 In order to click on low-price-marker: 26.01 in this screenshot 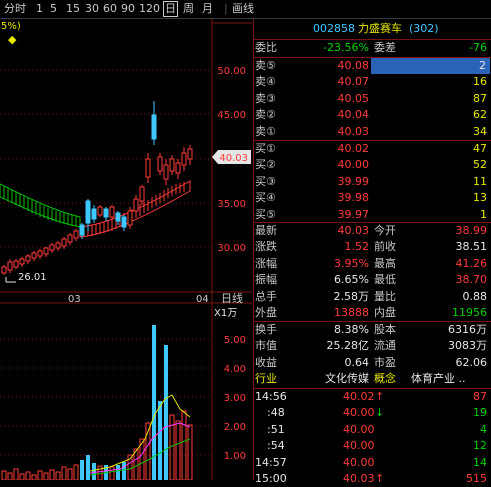, I will do `click(32, 277)`.